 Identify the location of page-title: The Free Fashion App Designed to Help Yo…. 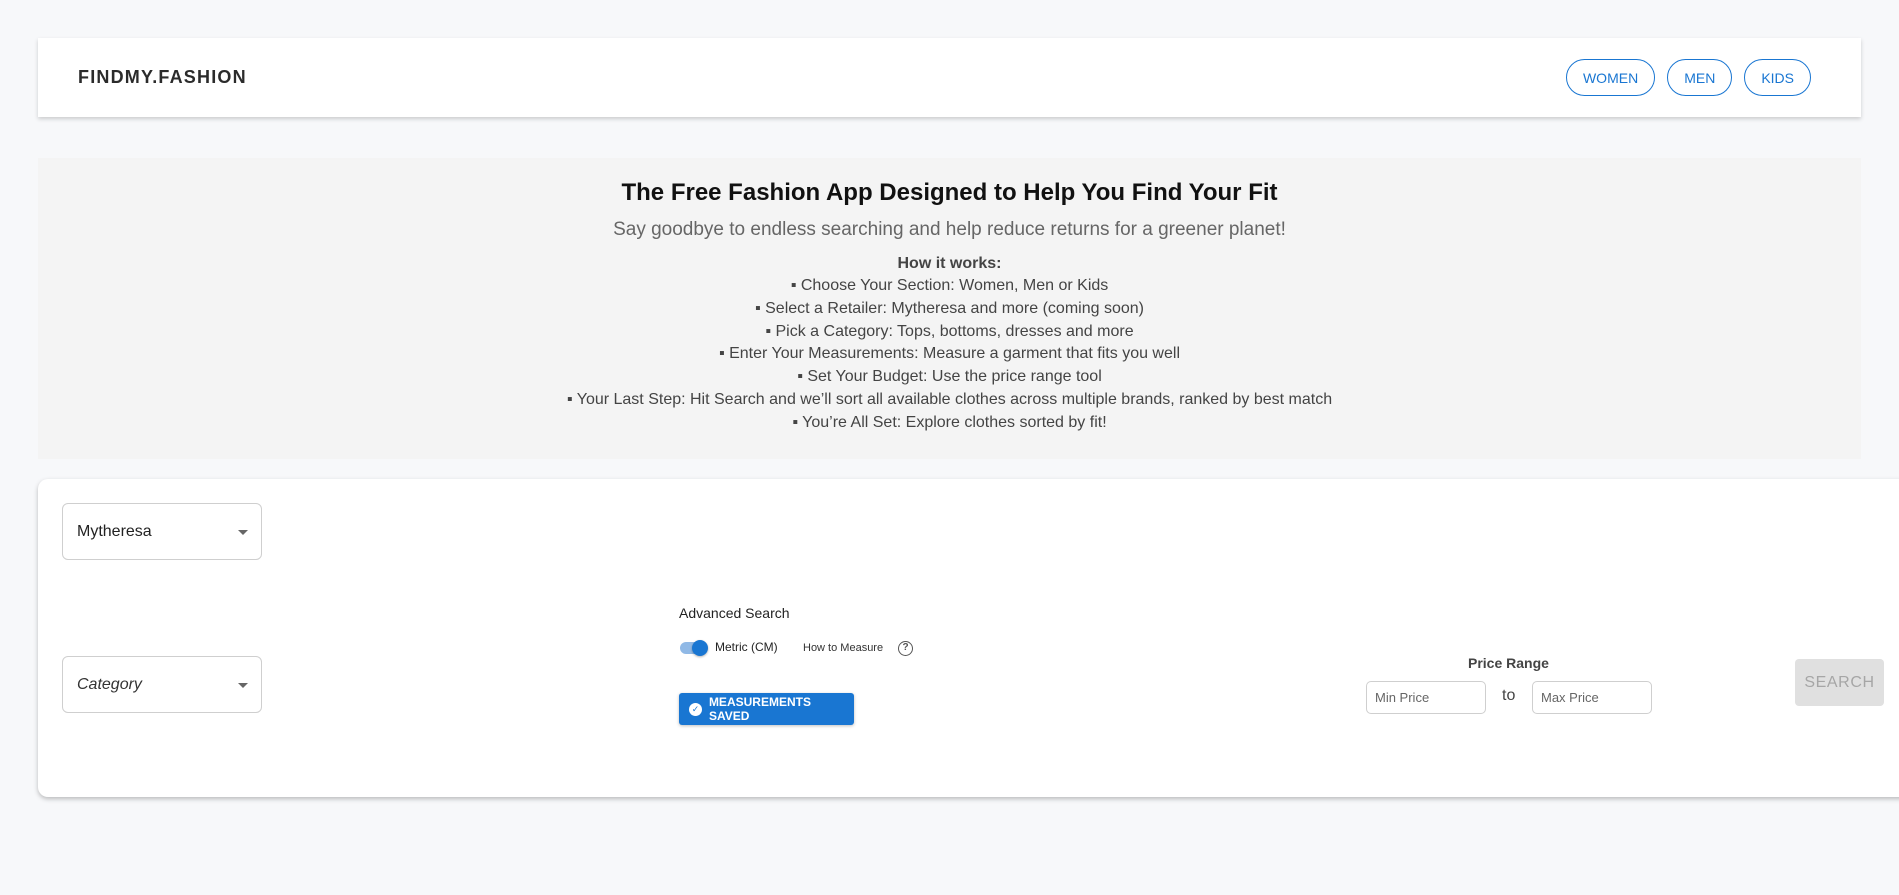
(949, 192).